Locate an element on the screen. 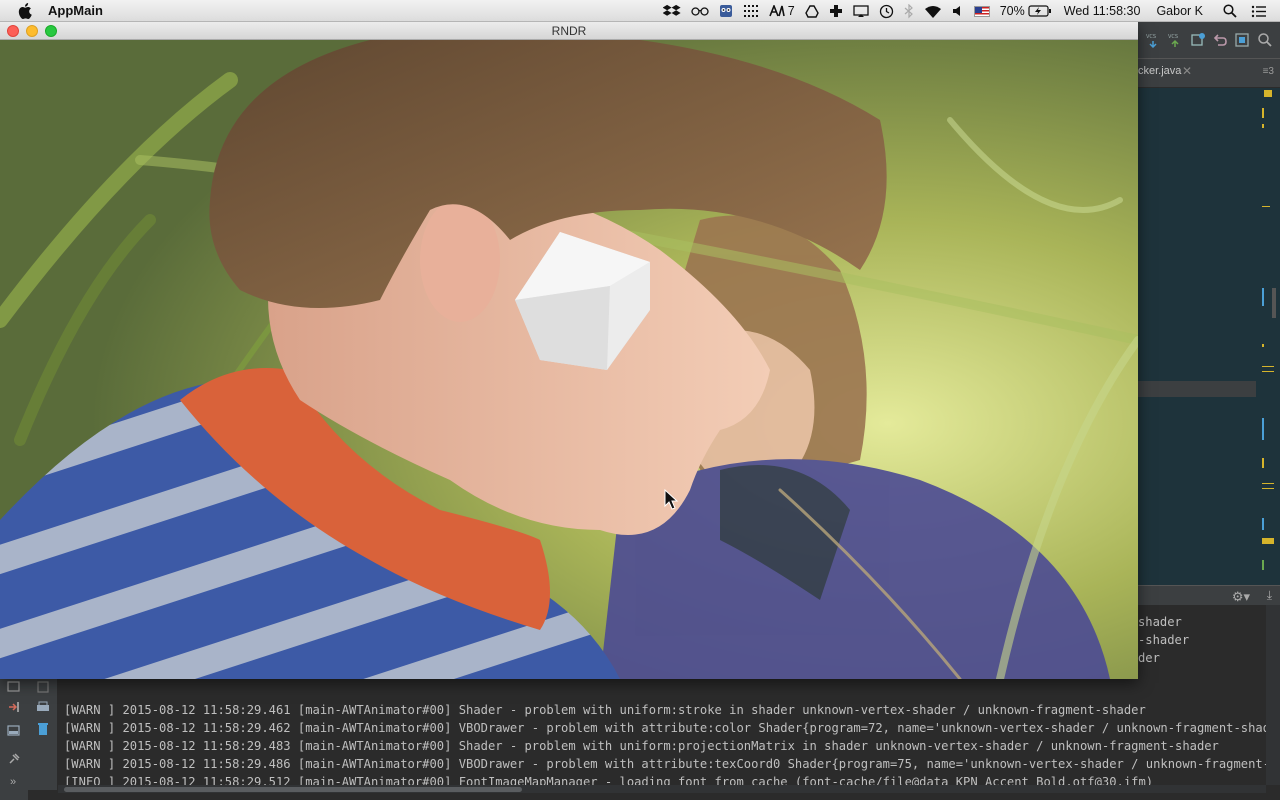 The image size is (1280, 800). ide-toolbar: VCS VCS is located at coordinates (1209, 40).